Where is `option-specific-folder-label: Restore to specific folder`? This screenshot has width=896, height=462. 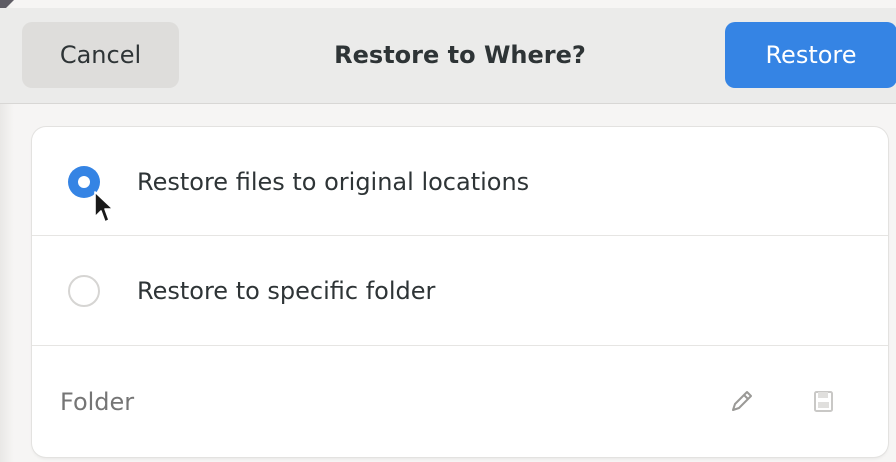 option-specific-folder-label: Restore to specific folder is located at coordinates (286, 291).